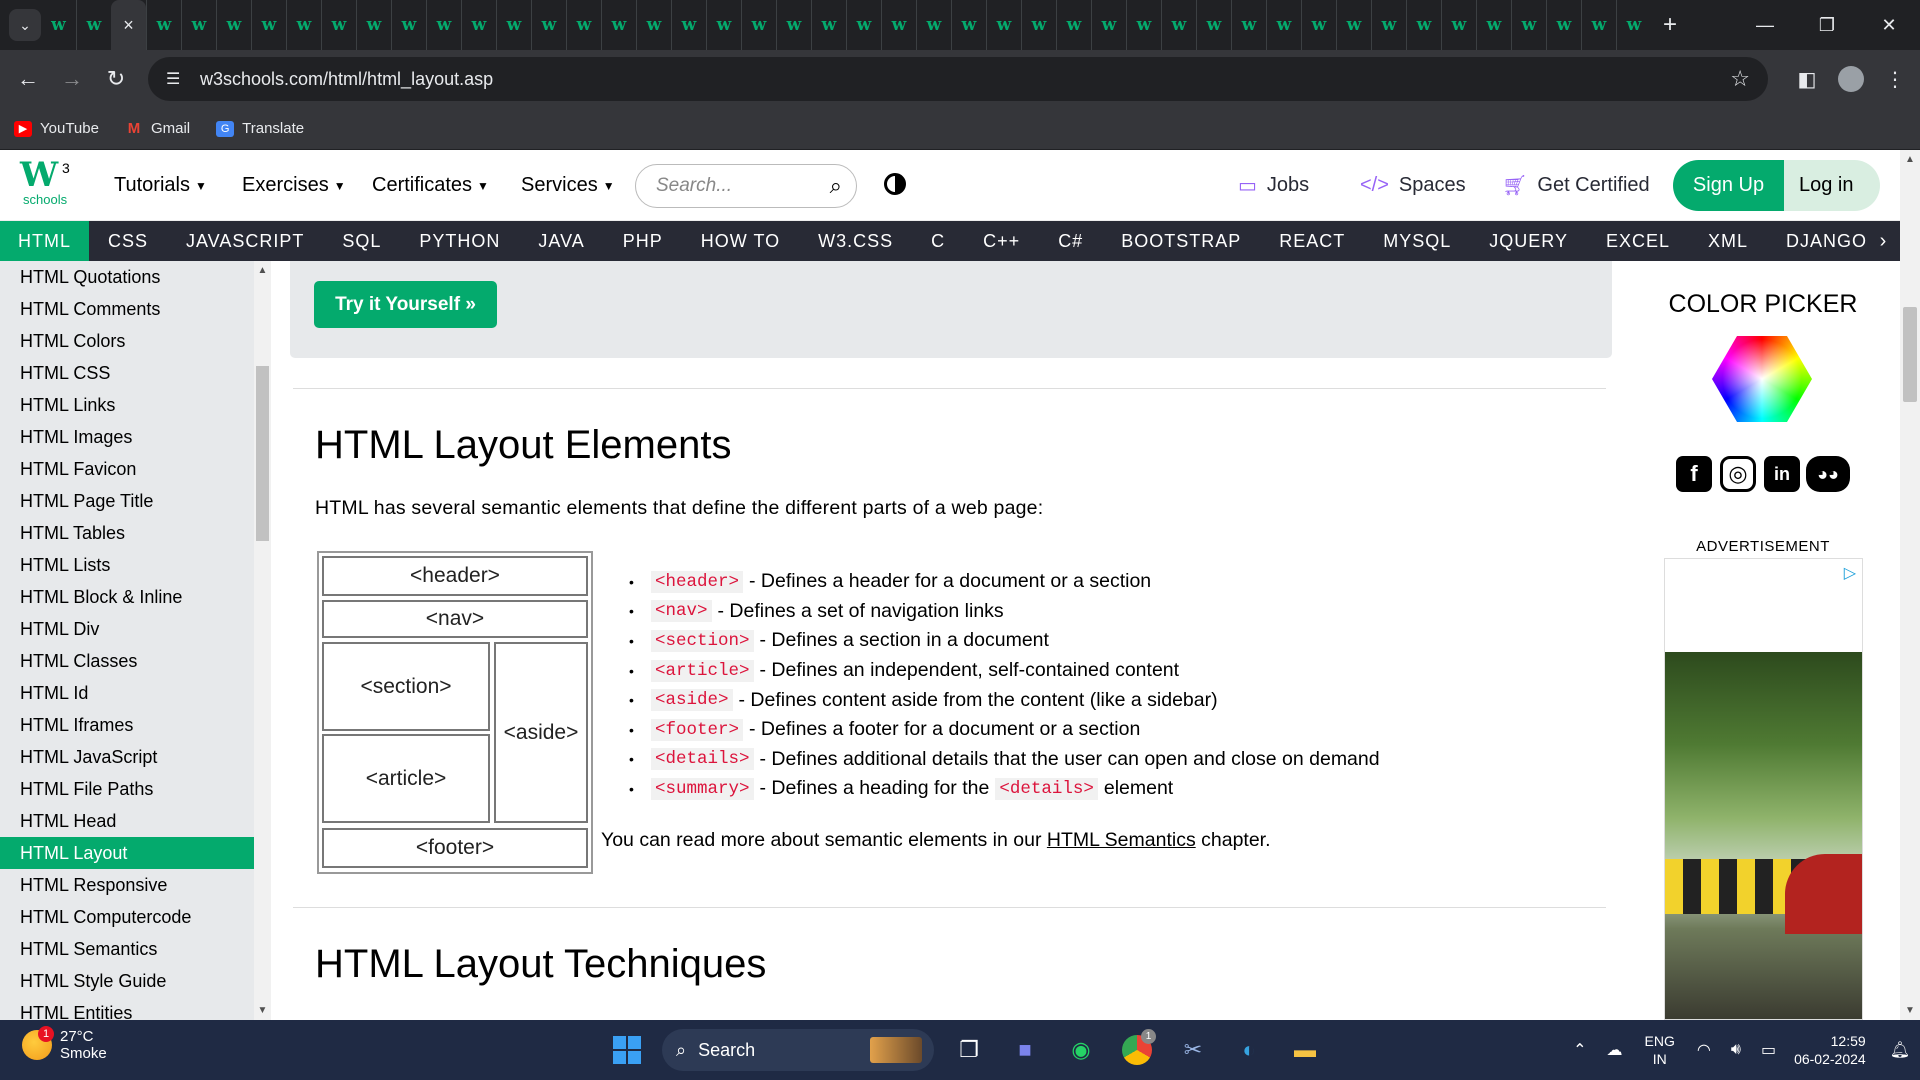  I want to click on teams-icon: ■, so click(1025, 1050).